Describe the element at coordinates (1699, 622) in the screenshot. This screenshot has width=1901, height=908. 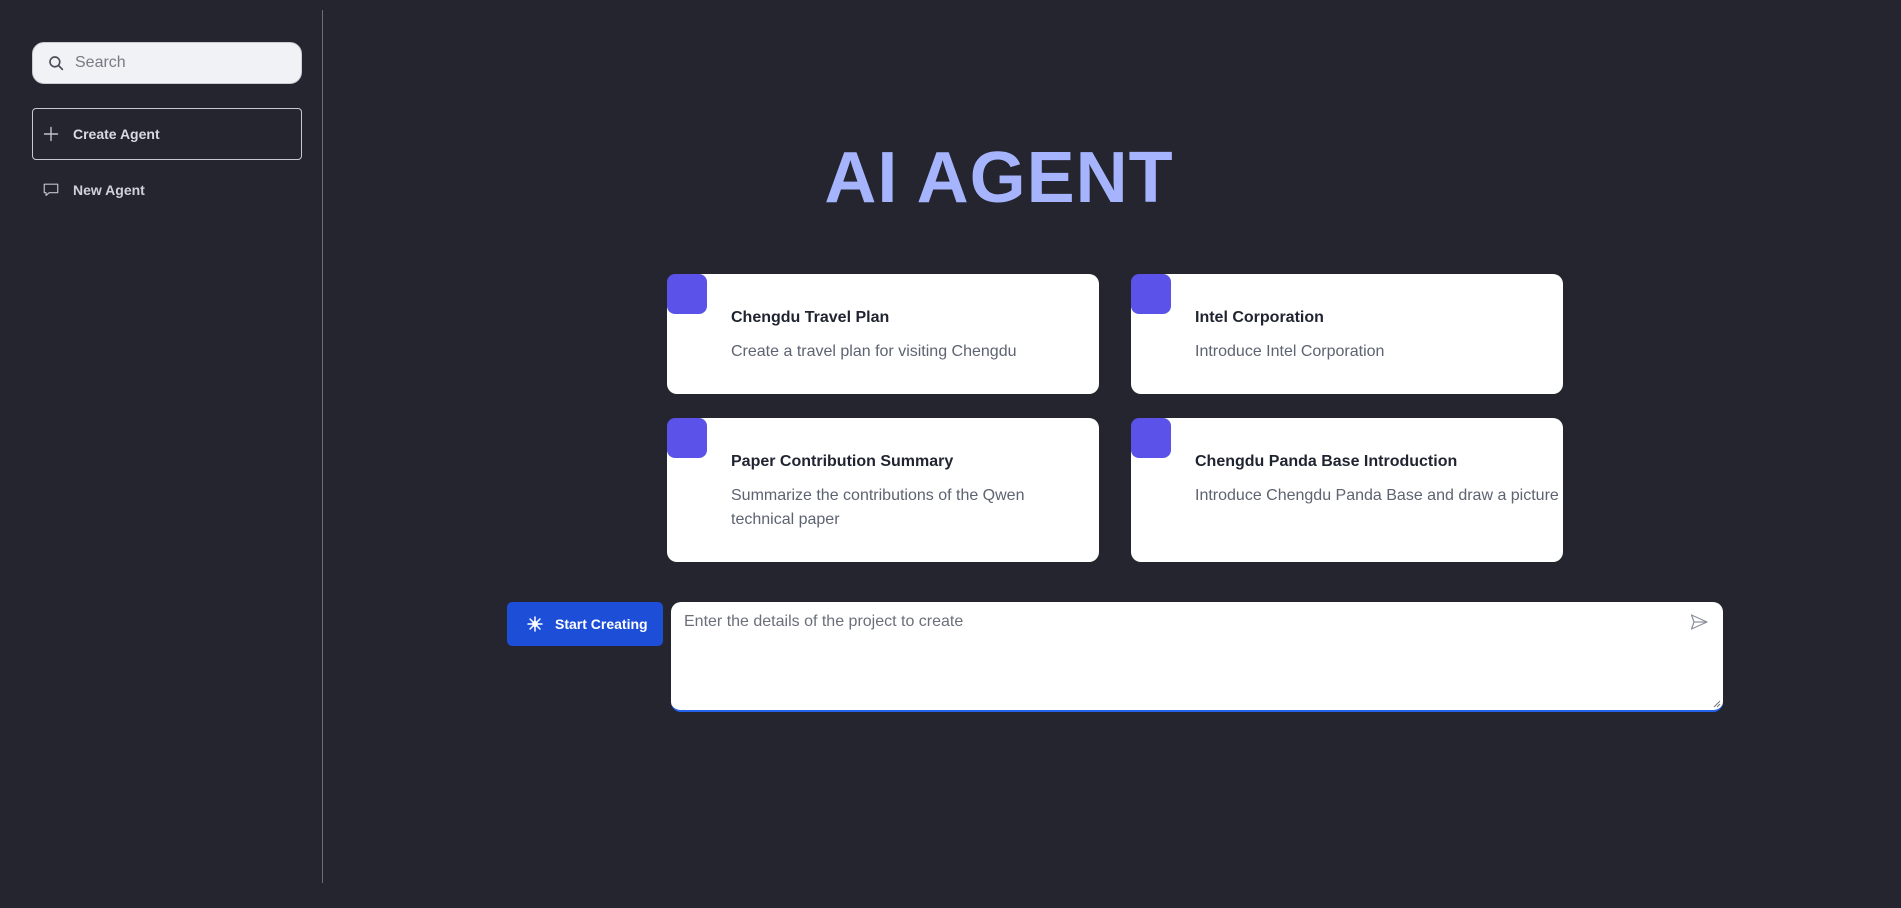
I see `send-icon` at that location.